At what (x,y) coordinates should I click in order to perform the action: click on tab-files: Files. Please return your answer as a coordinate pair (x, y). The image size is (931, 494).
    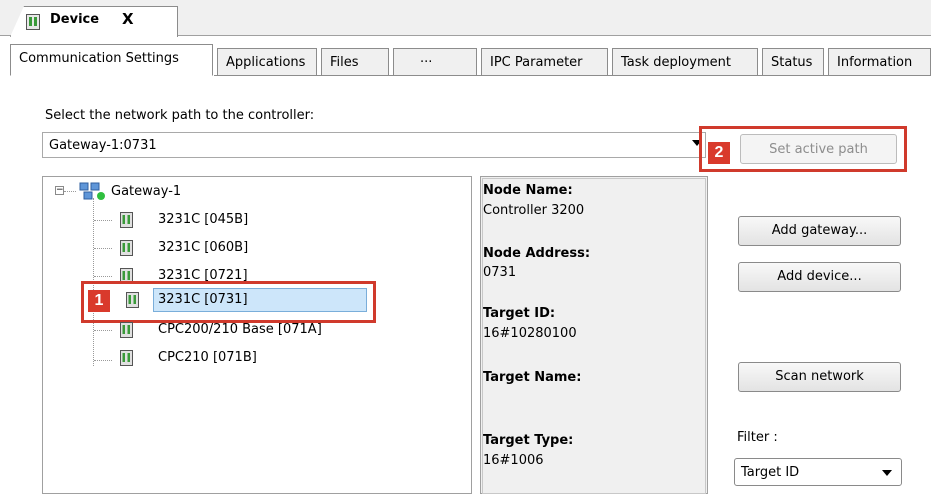
    Looking at the image, I should click on (355, 62).